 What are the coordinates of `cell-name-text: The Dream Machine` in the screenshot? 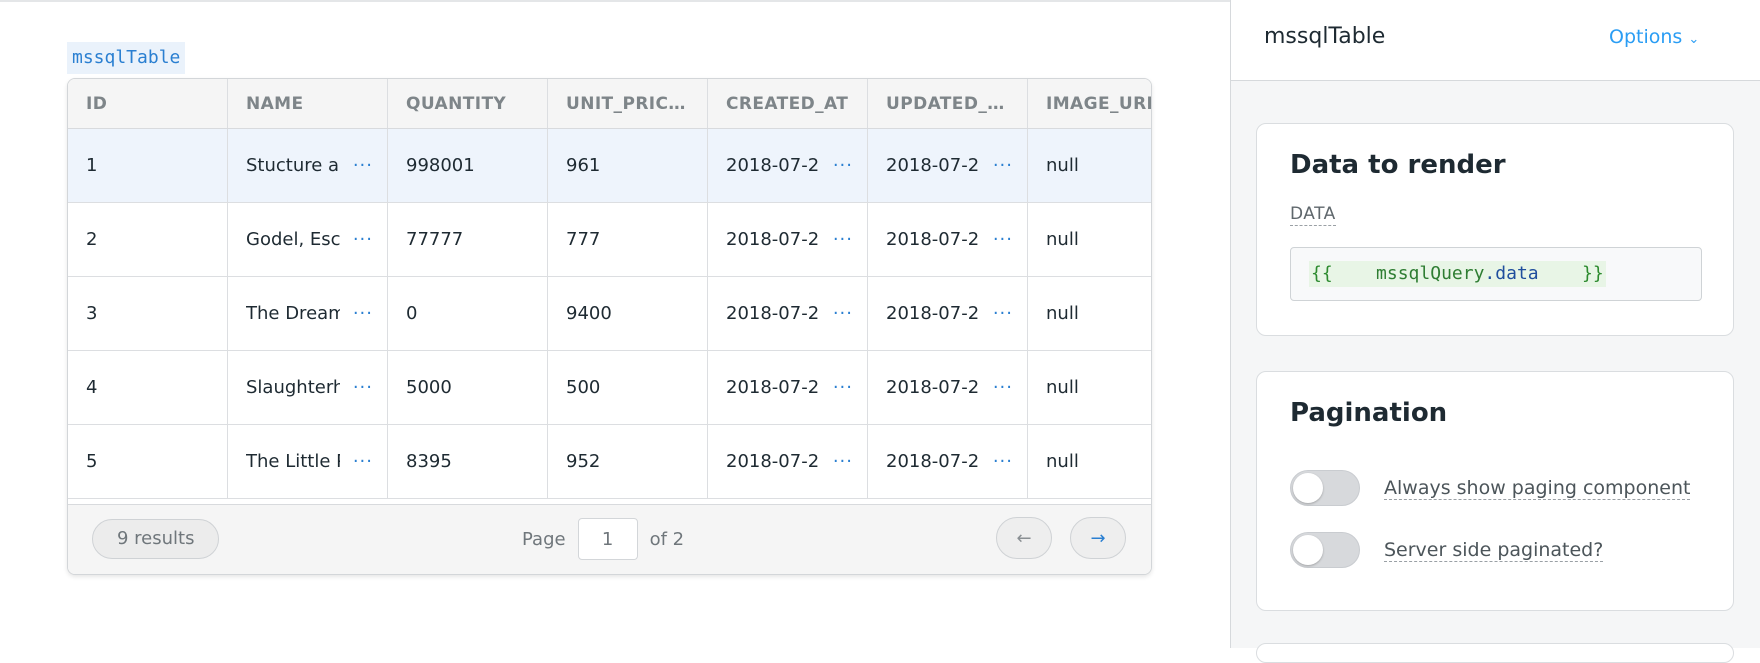 It's located at (293, 313).